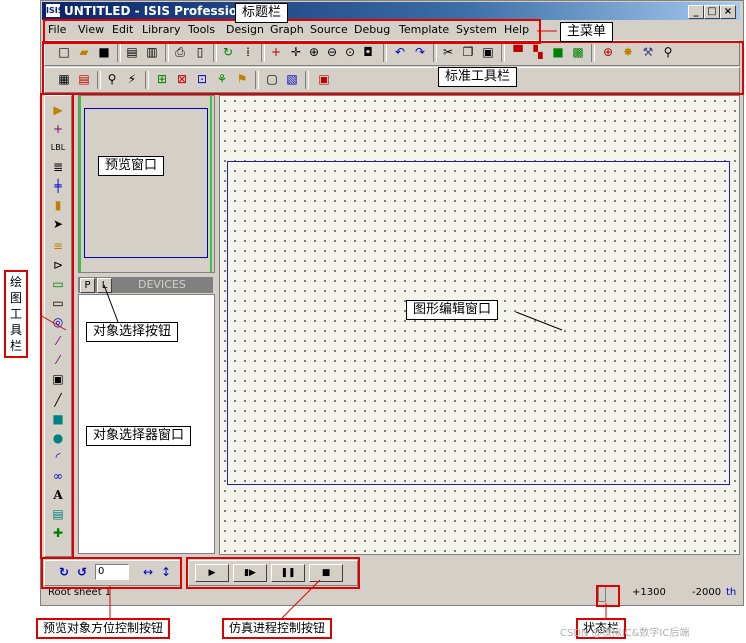 This screenshot has width=746, height=643. I want to click on watermark-text: CSDN @模拟IC&数字IC后端, so click(625, 633).